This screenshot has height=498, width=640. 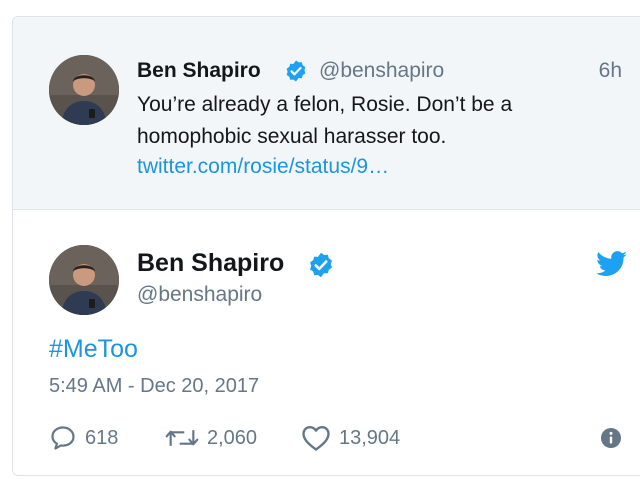 I want to click on like-button: 13,904, so click(x=350, y=438).